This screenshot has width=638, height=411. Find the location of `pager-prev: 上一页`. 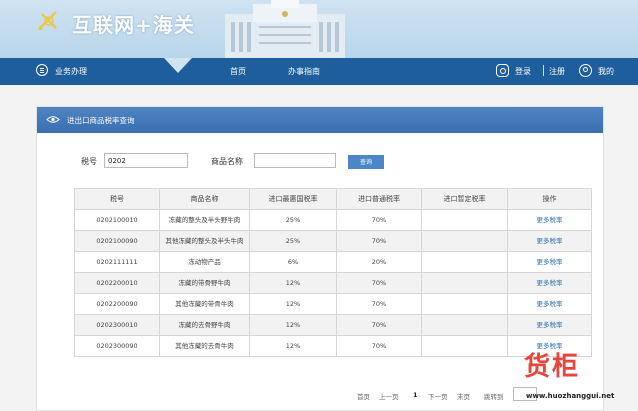

pager-prev: 上一页 is located at coordinates (389, 396).